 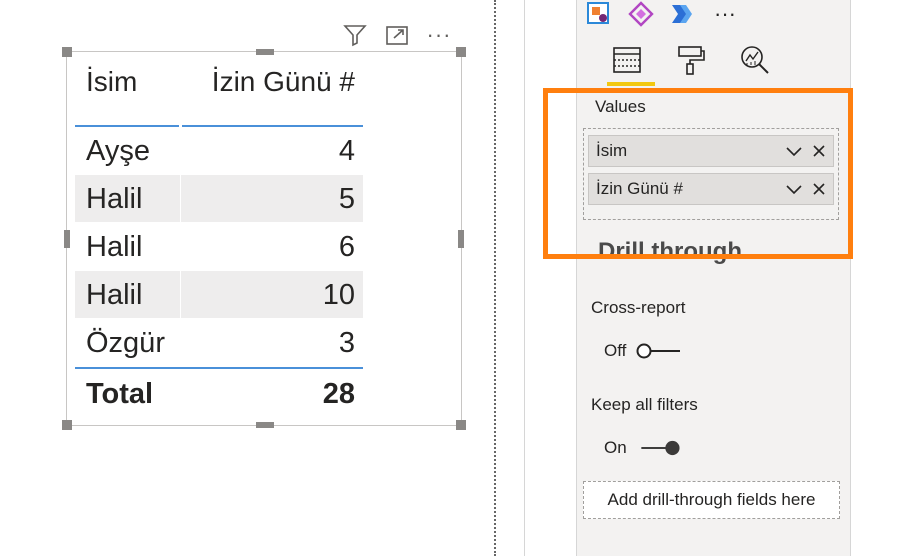 What do you see at coordinates (346, 151) in the screenshot?
I see `cell-days: 4` at bounding box center [346, 151].